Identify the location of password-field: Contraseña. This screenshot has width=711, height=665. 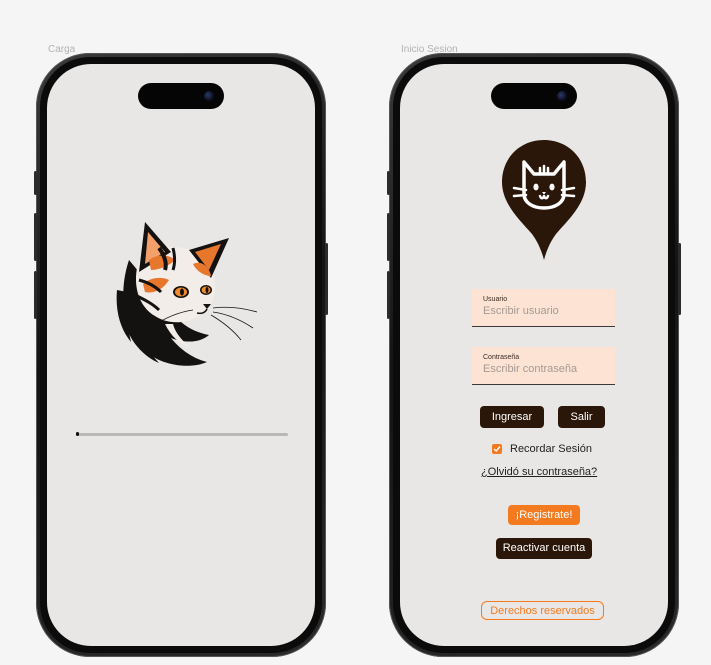
(543, 366).